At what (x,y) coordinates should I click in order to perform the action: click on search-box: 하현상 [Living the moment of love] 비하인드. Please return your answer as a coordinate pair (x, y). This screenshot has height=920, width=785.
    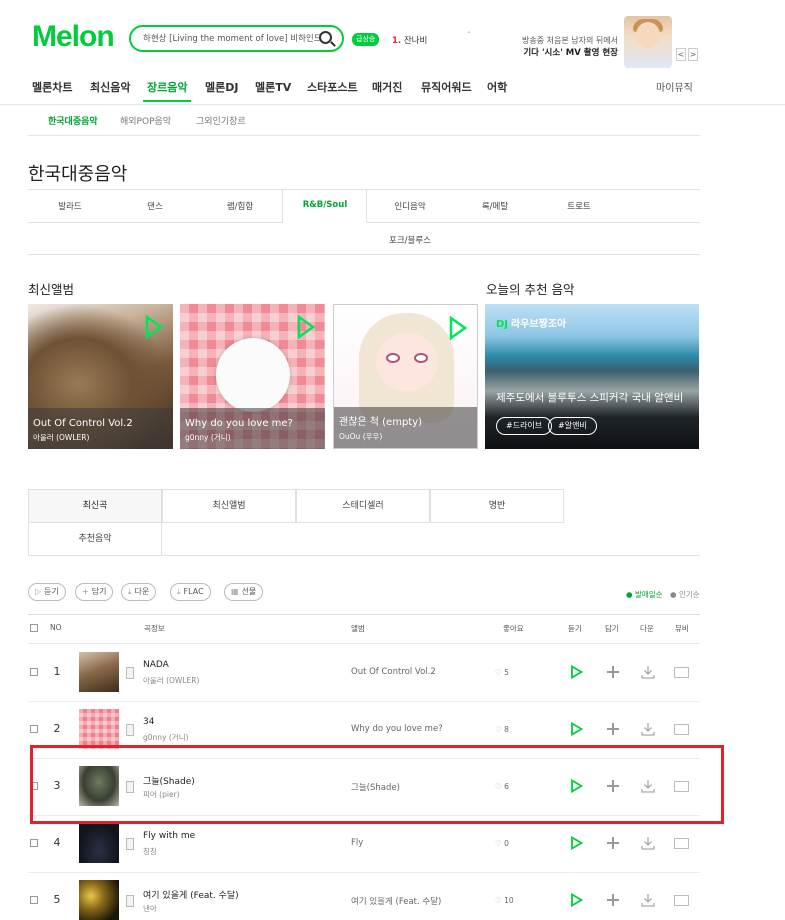
    Looking at the image, I should click on (236, 38).